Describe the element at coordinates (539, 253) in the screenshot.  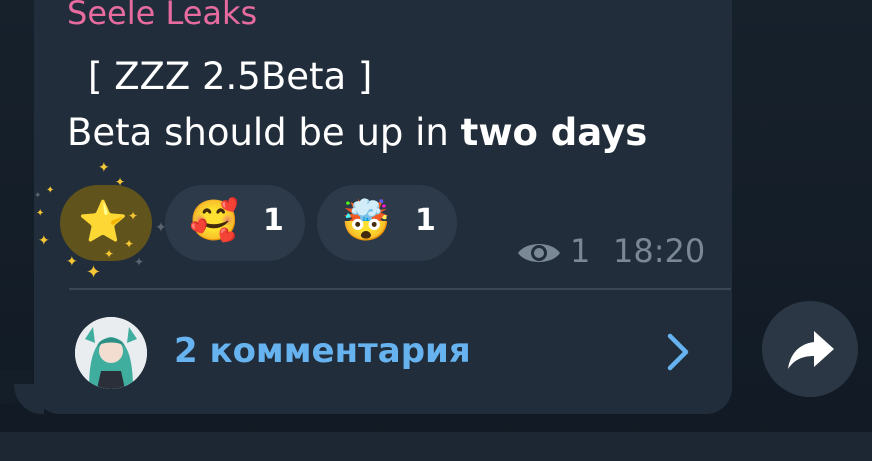
I see `eye-icon` at that location.